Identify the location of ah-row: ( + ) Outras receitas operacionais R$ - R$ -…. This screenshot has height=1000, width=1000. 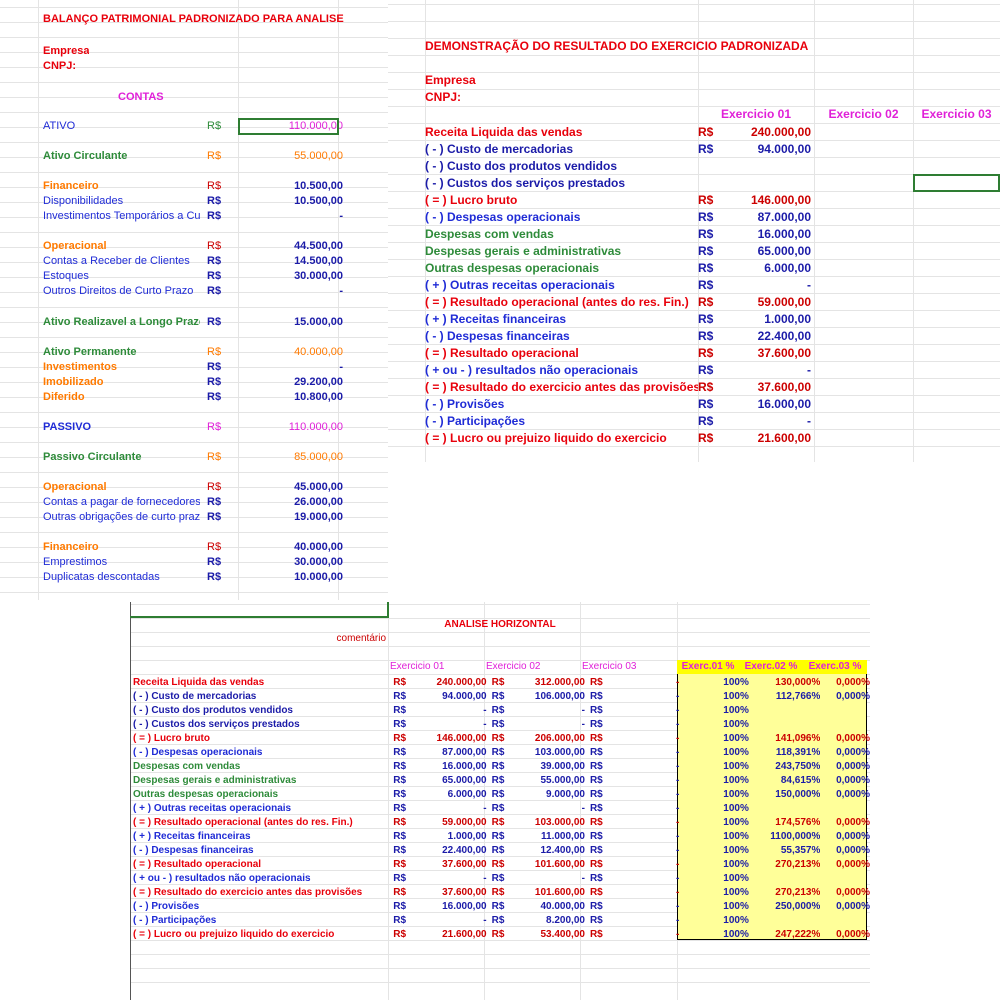
(500, 809).